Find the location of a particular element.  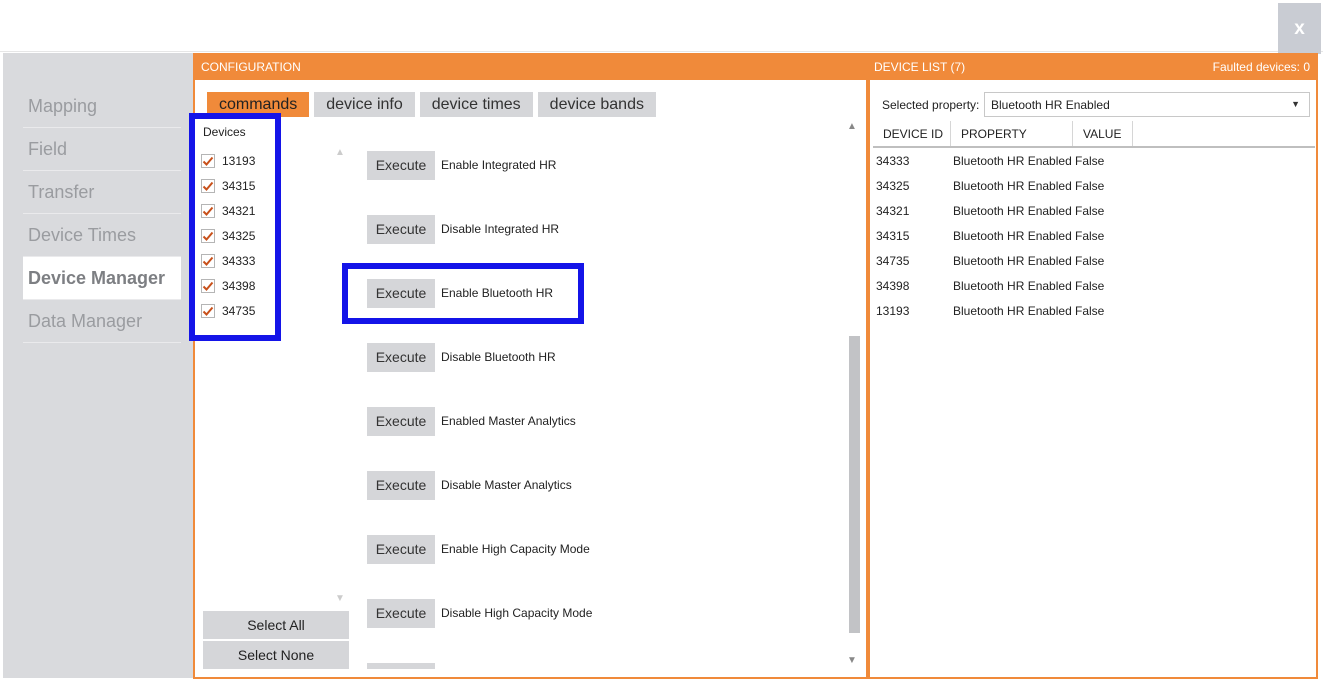

device-id-cell: 34735 is located at coordinates (893, 260).